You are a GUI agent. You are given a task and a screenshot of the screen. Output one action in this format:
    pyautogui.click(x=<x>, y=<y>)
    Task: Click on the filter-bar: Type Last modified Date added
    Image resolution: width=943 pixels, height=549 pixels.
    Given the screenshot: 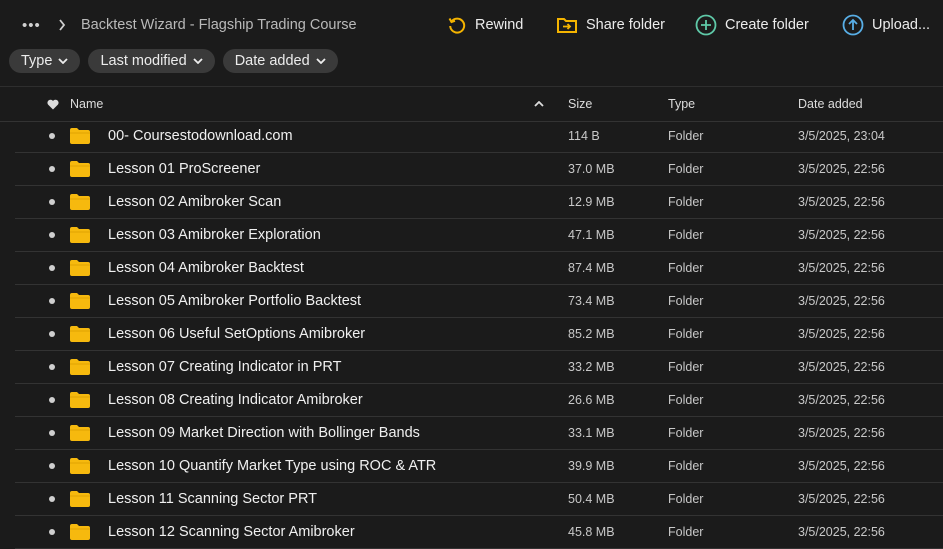 What is the action you would take?
    pyautogui.click(x=173, y=61)
    